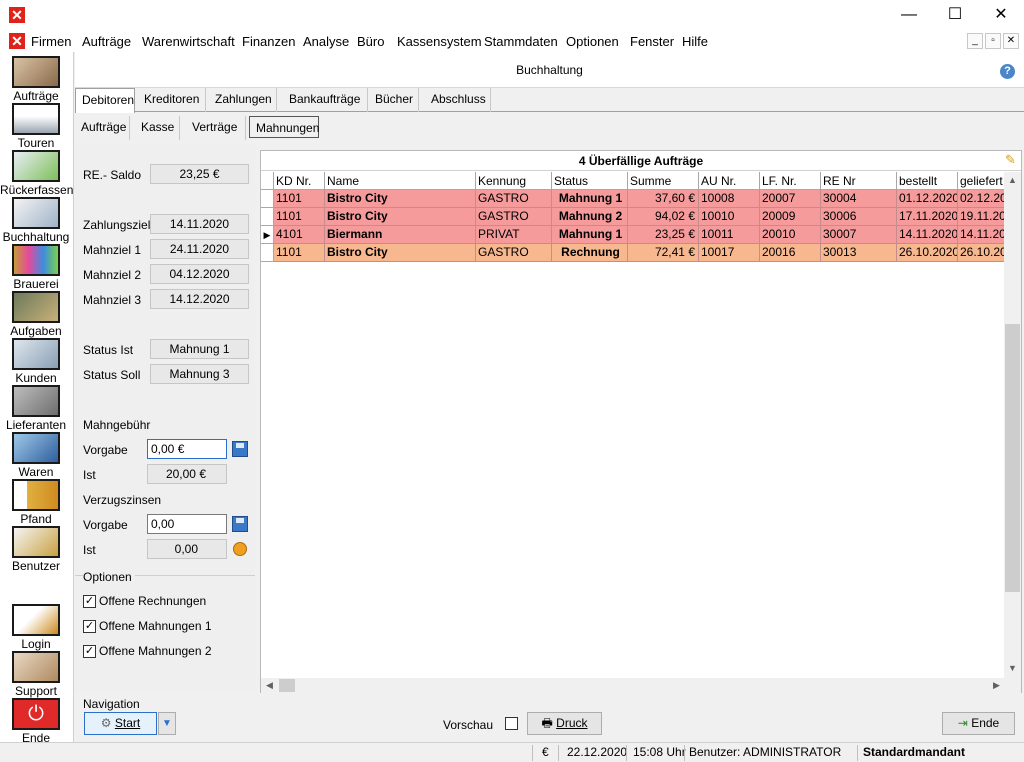  I want to click on menu-fenster: Fenster, so click(652, 41).